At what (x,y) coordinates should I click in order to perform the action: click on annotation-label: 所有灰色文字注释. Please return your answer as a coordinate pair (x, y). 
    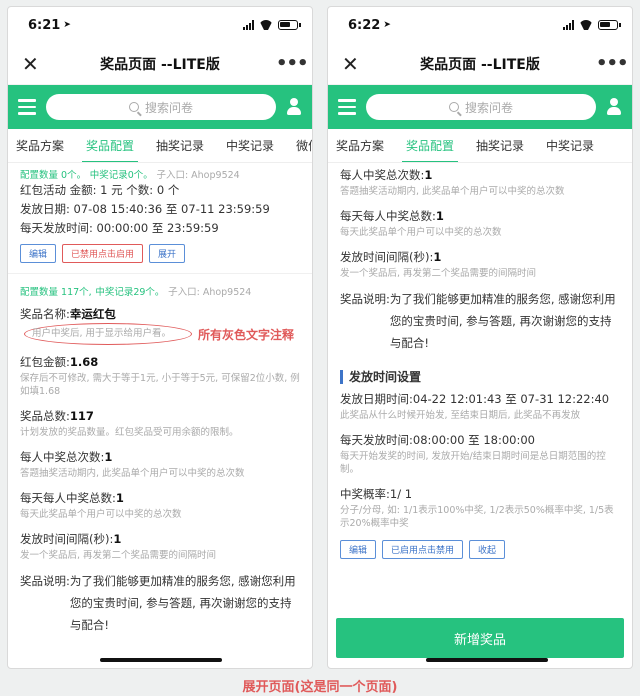
    Looking at the image, I should click on (246, 335).